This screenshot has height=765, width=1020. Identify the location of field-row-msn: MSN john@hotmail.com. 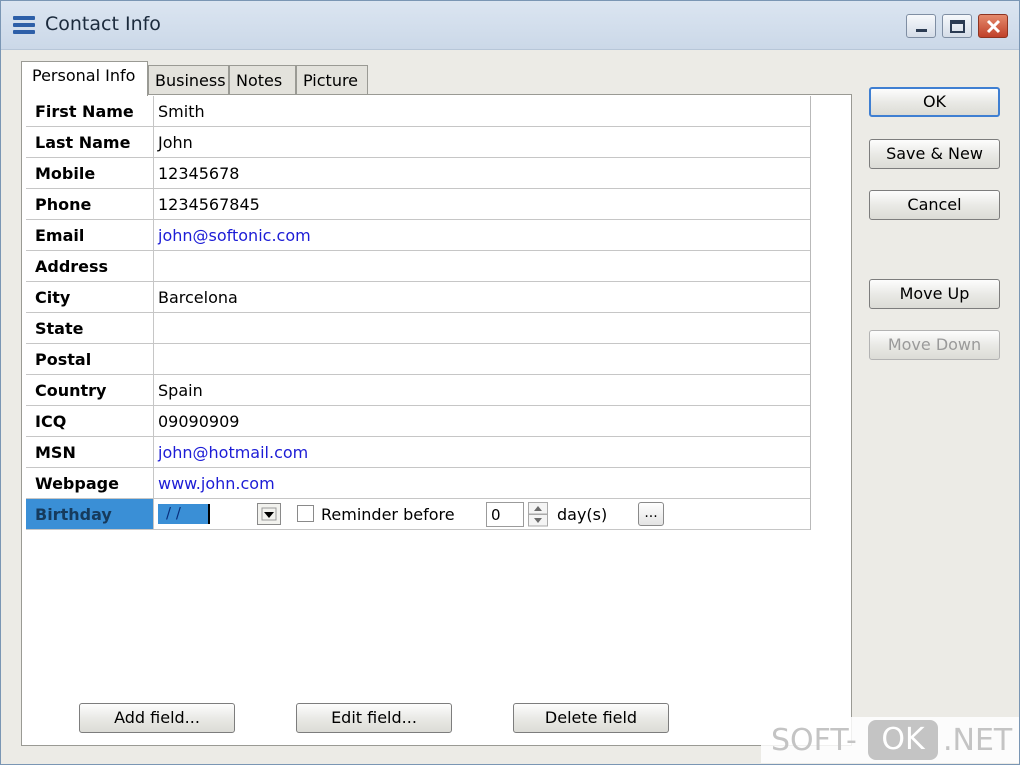
(418, 452).